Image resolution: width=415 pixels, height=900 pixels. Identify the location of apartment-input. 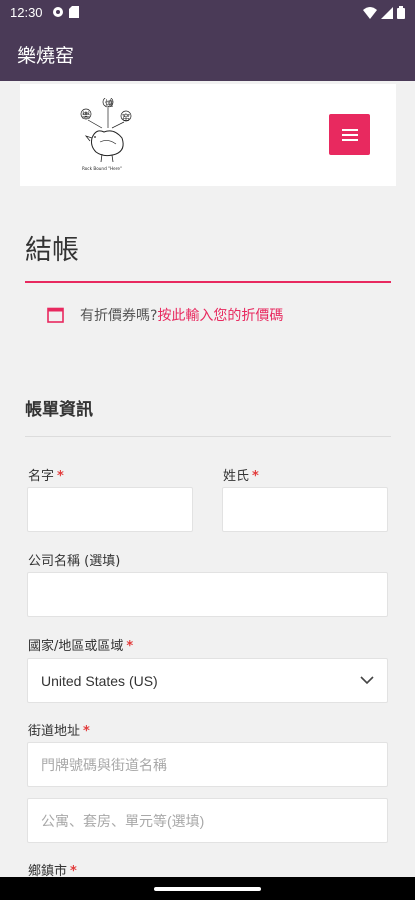
(207, 820).